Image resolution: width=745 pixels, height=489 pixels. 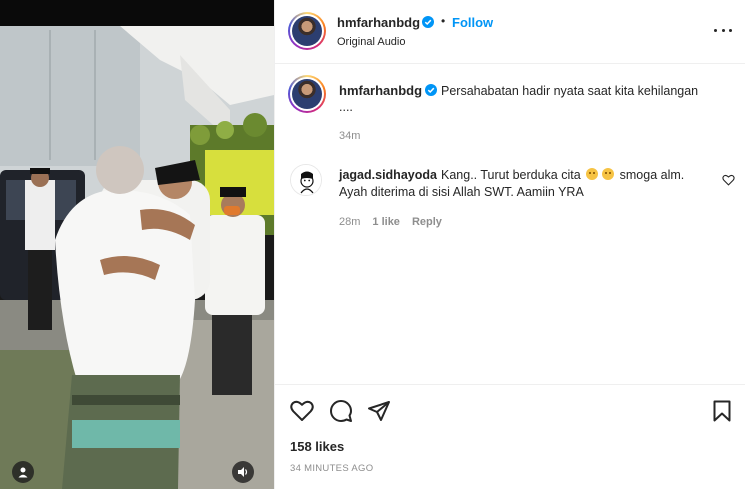 I want to click on commenter-avatar, so click(x=306, y=180).